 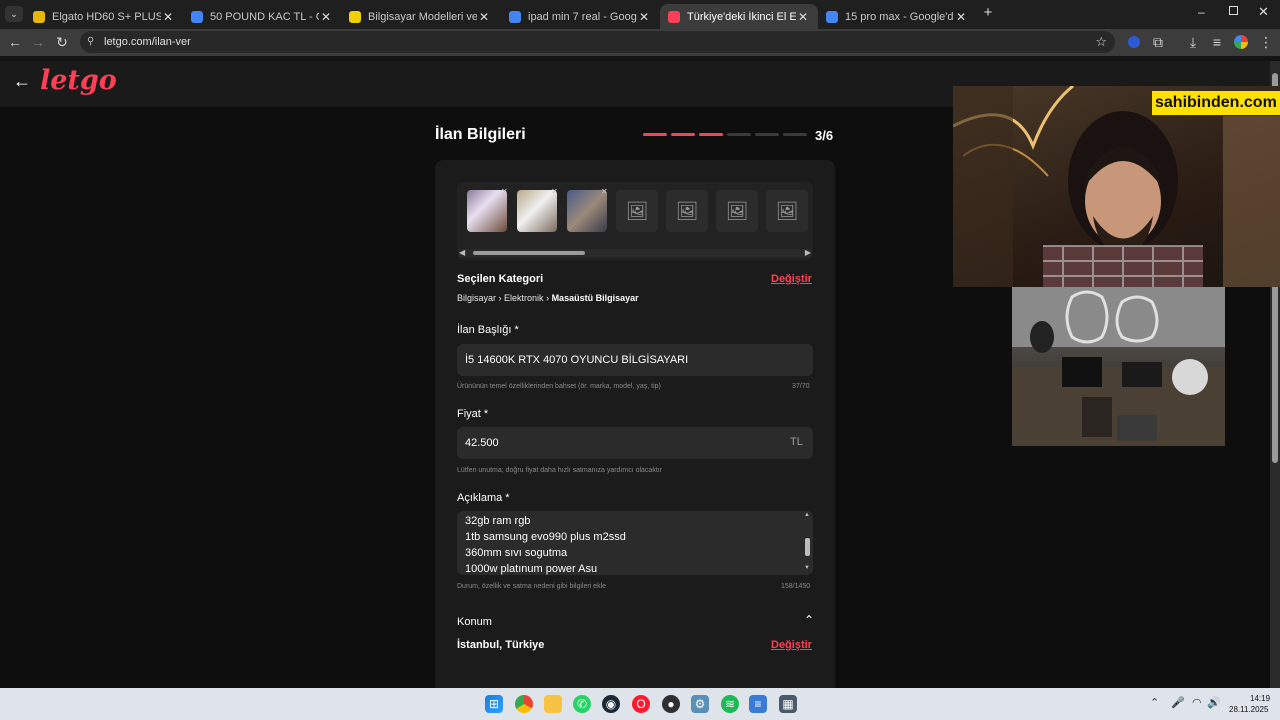 I want to click on price-input: 42.500, so click(x=635, y=443).